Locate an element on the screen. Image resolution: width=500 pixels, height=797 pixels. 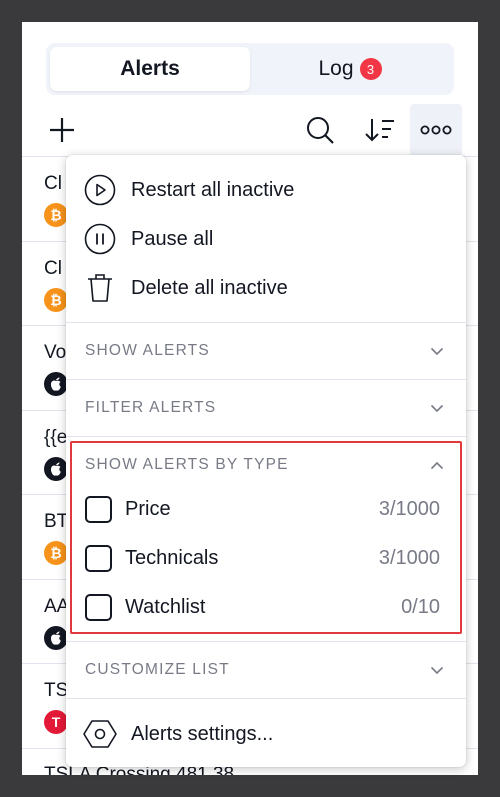
customize-list-section: CUSTOMIZE LIST is located at coordinates (266, 670).